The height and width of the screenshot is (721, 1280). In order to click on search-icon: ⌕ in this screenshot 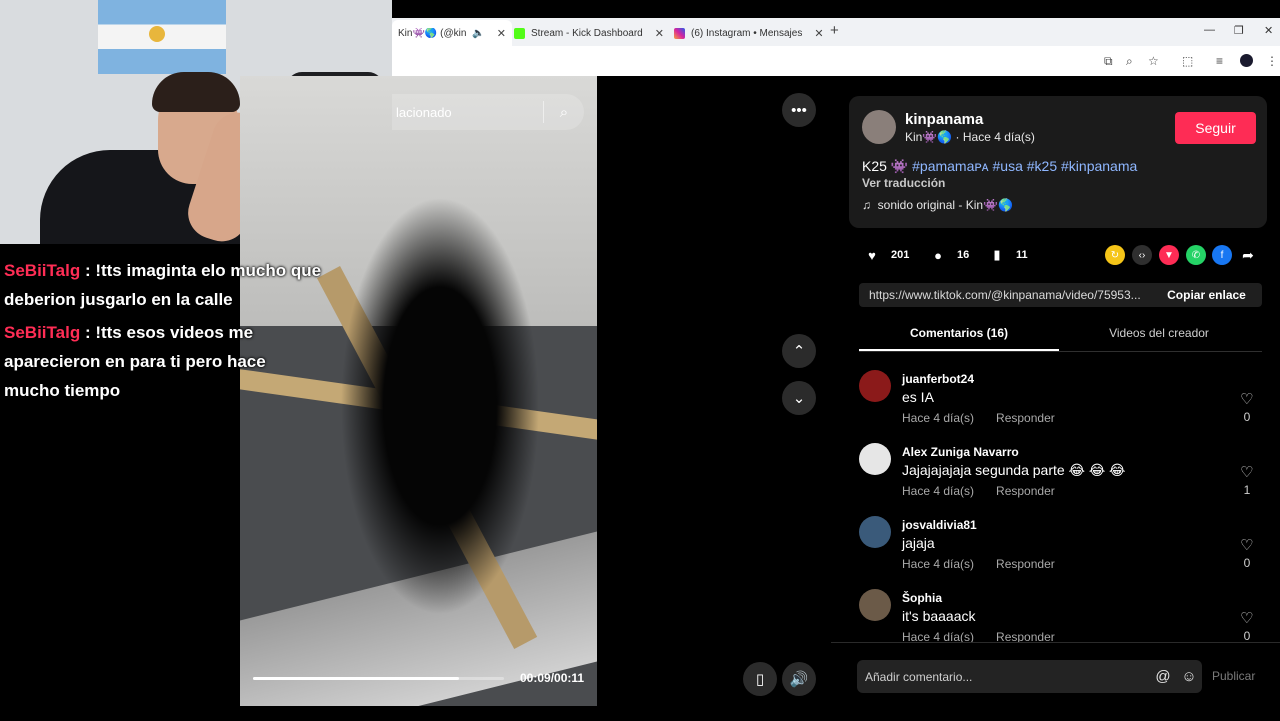, I will do `click(564, 112)`.